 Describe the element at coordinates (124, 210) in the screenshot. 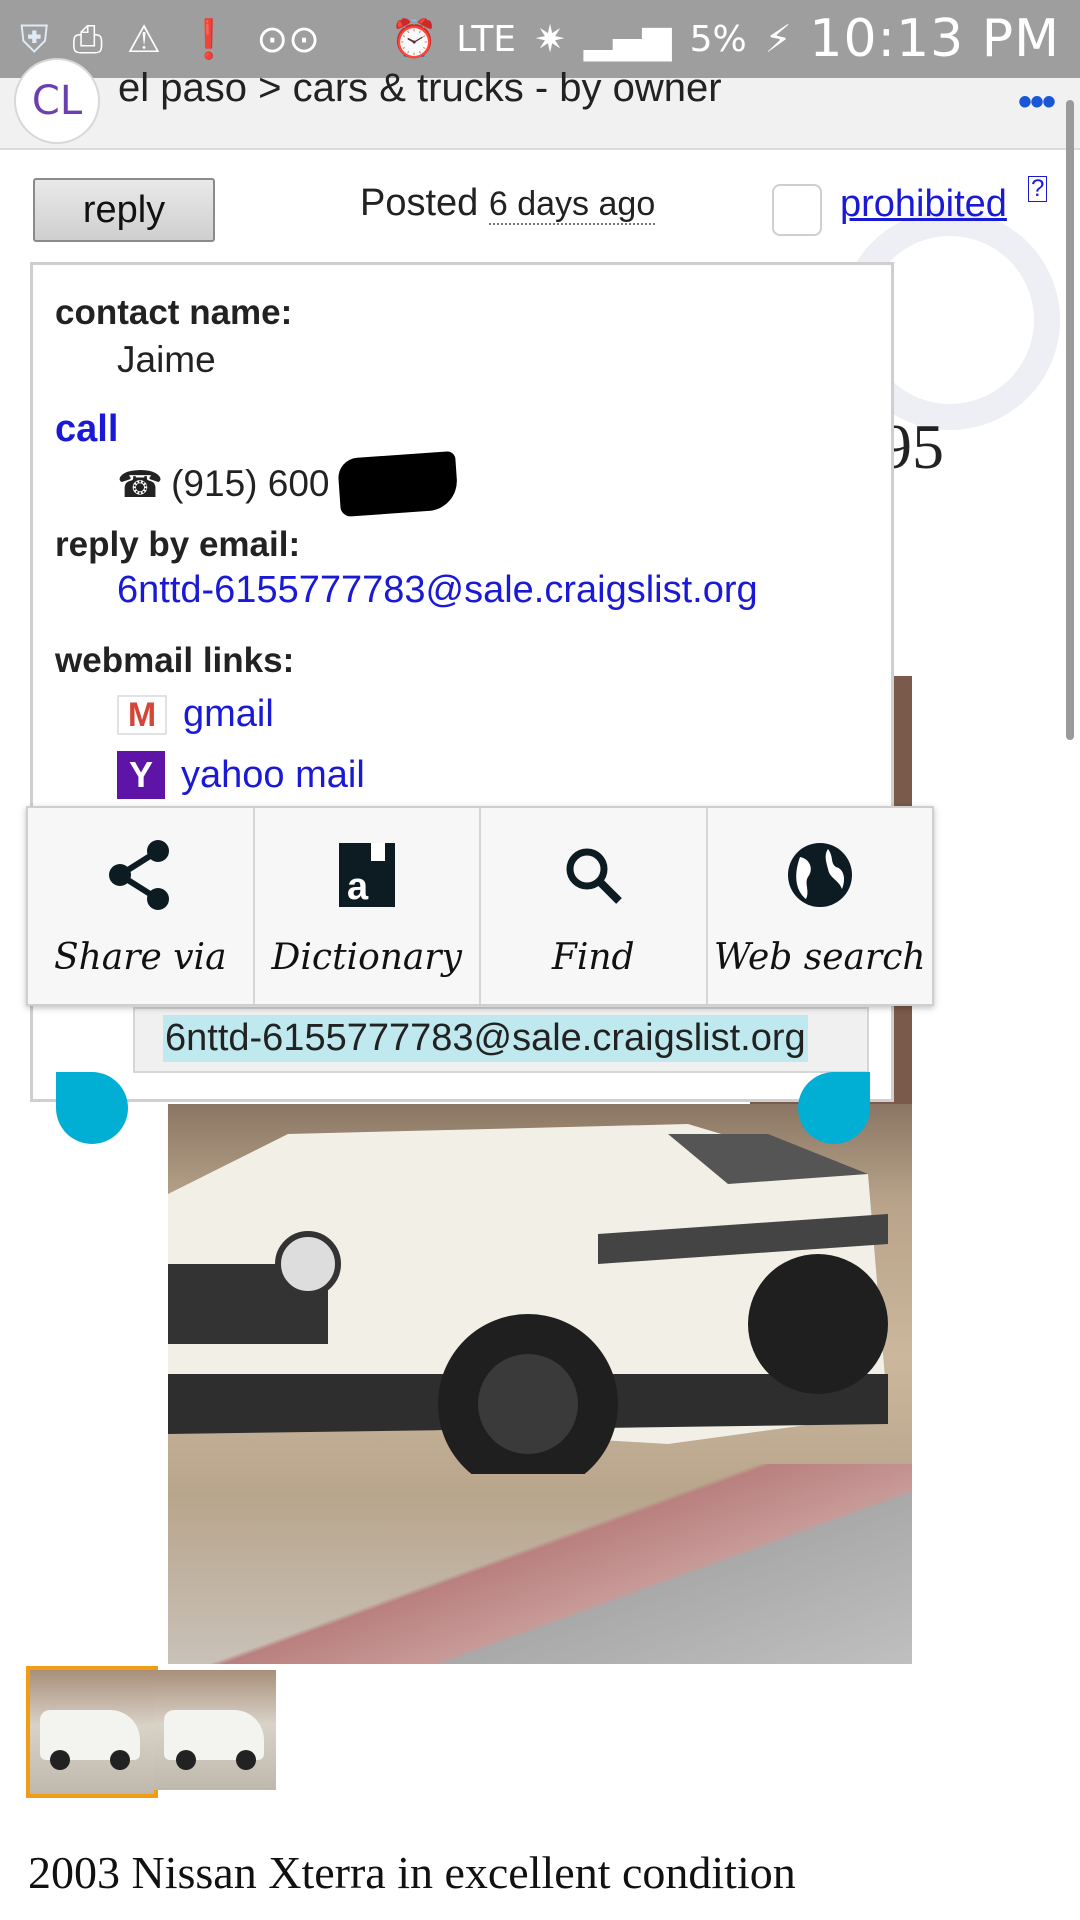

I see `reply-button: reply` at that location.